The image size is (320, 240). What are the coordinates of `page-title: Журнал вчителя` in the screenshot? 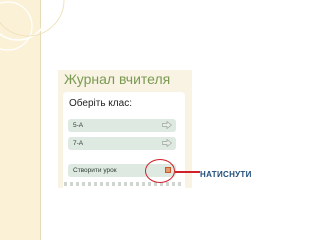 It's located at (117, 79).